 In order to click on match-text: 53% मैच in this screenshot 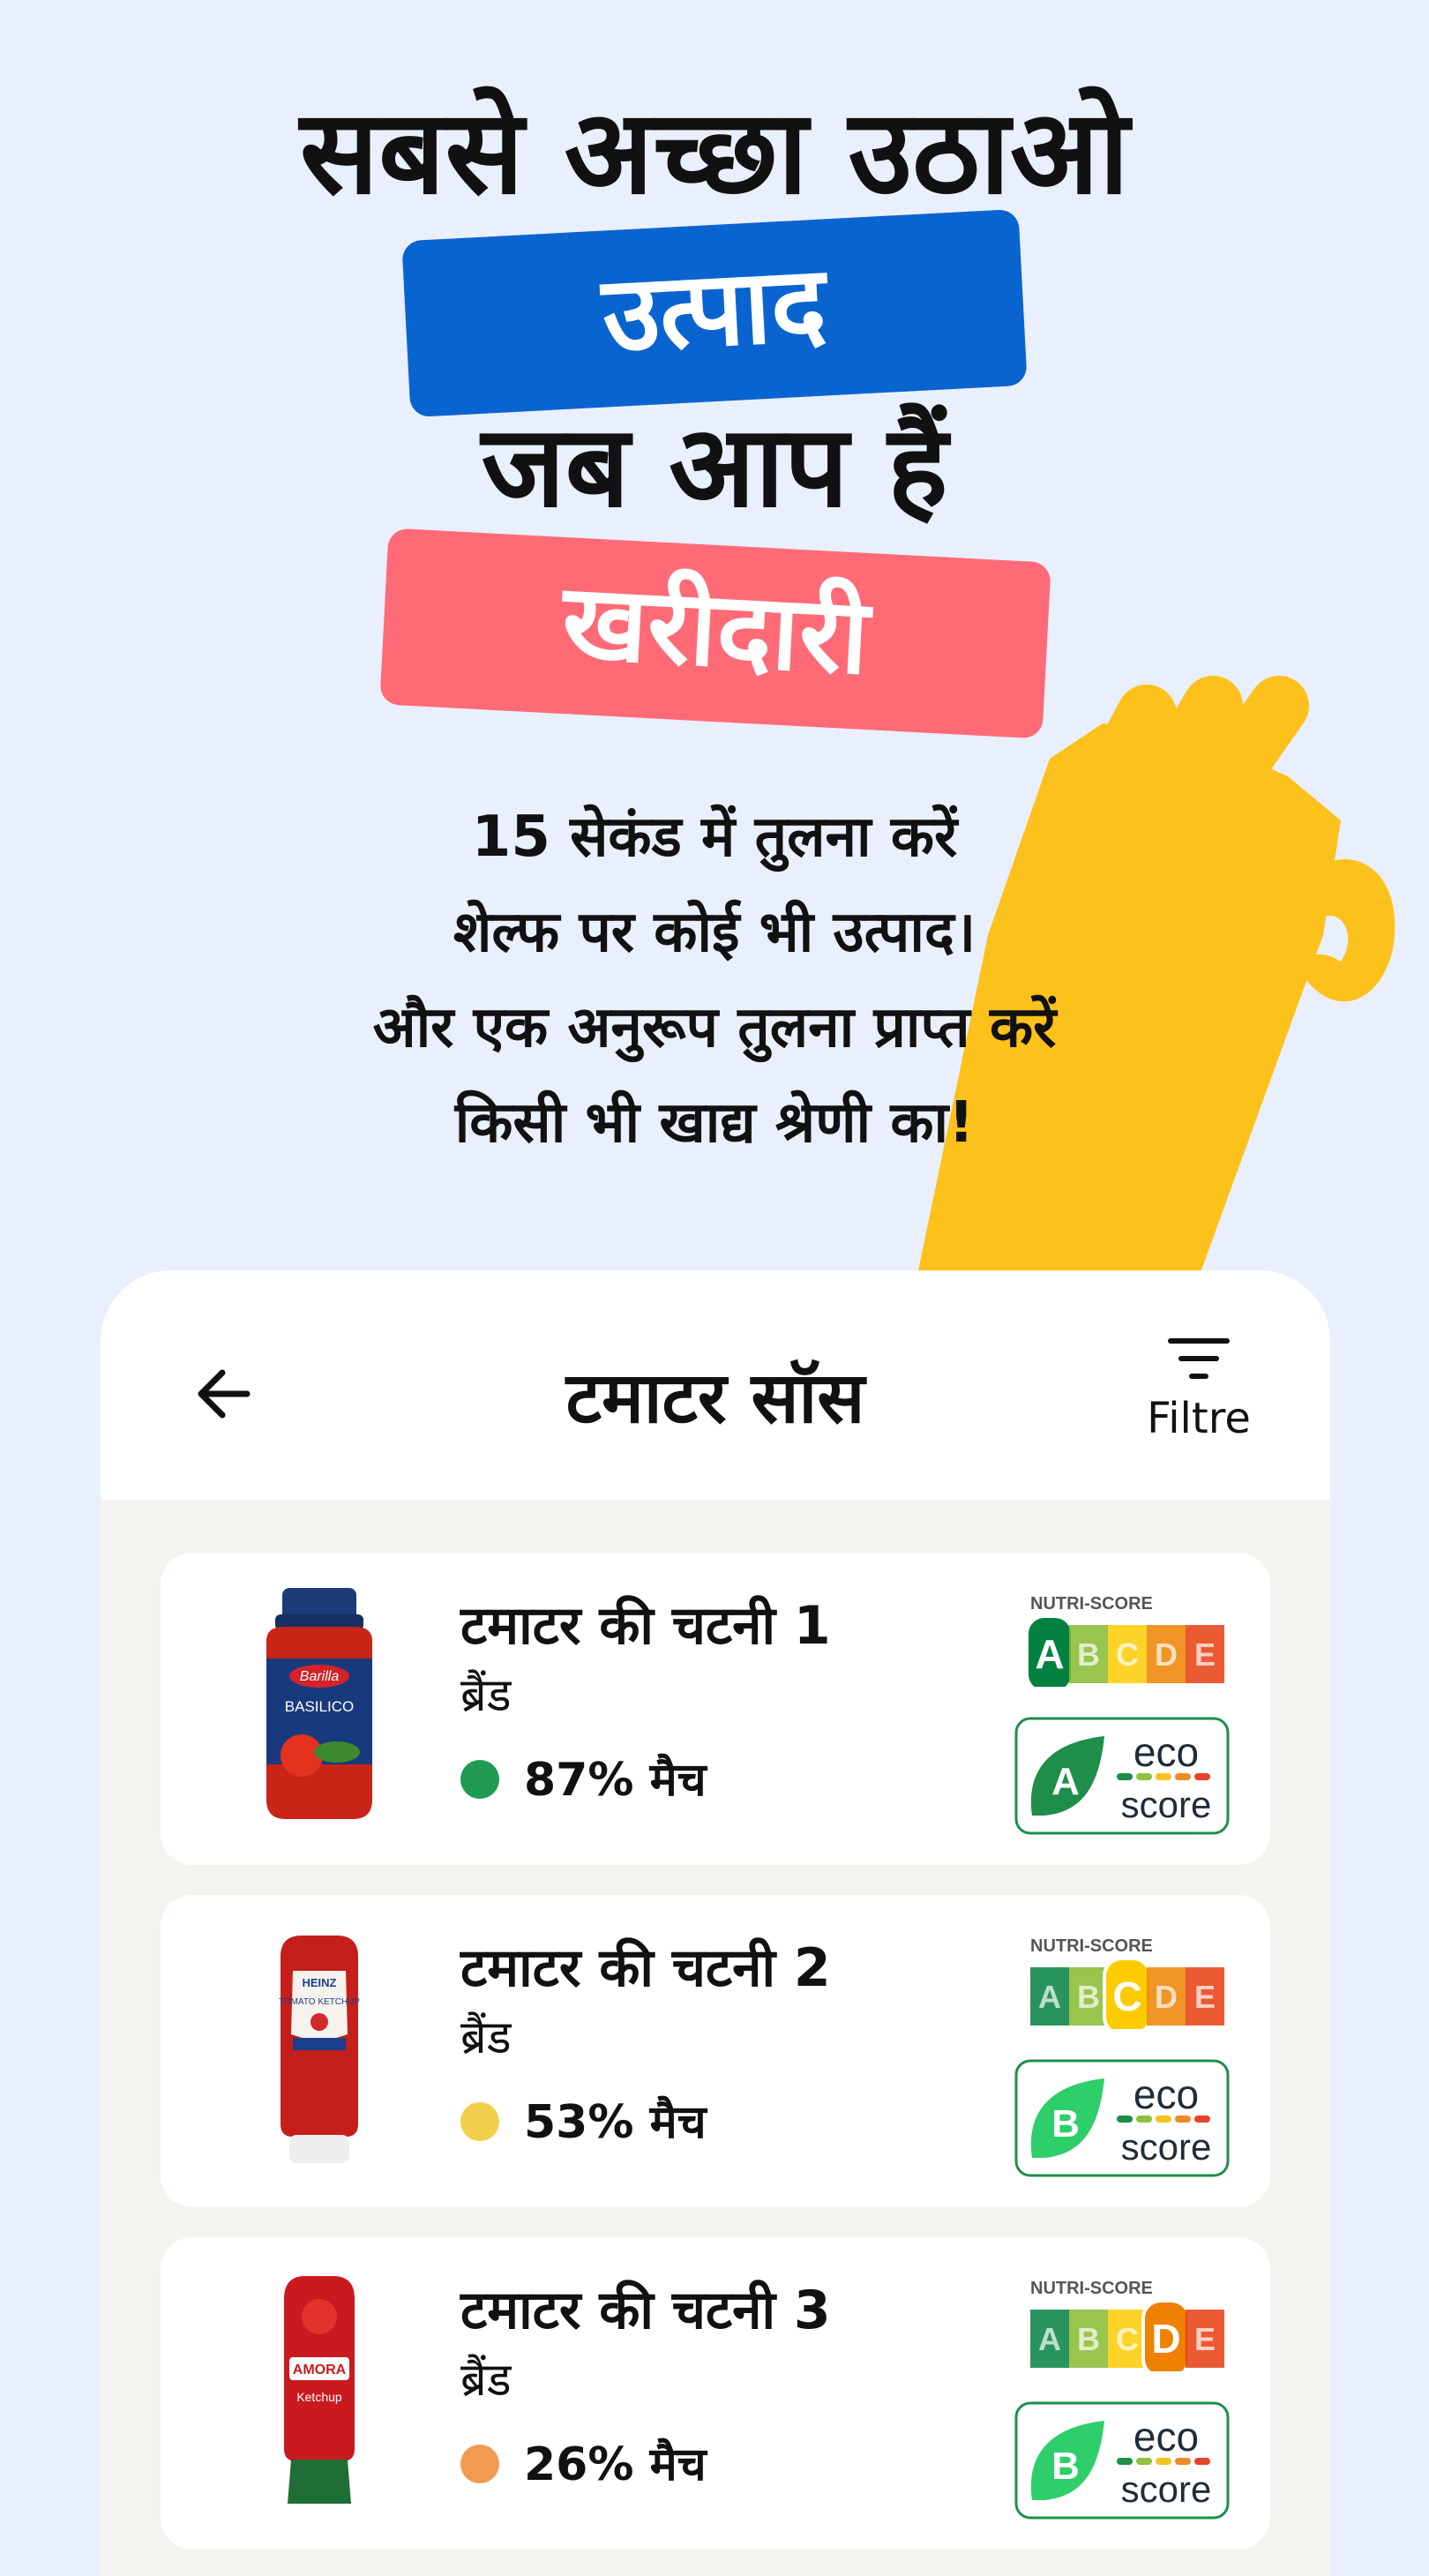, I will do `click(615, 2123)`.